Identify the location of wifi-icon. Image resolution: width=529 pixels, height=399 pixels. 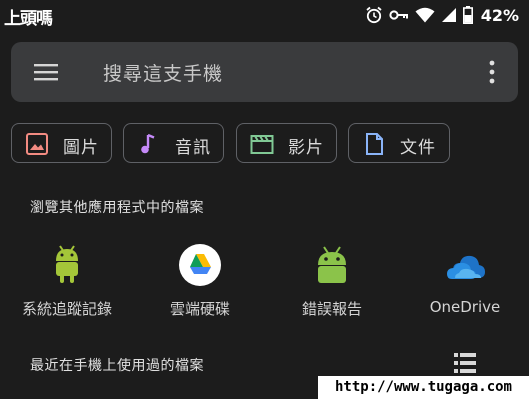
(425, 15).